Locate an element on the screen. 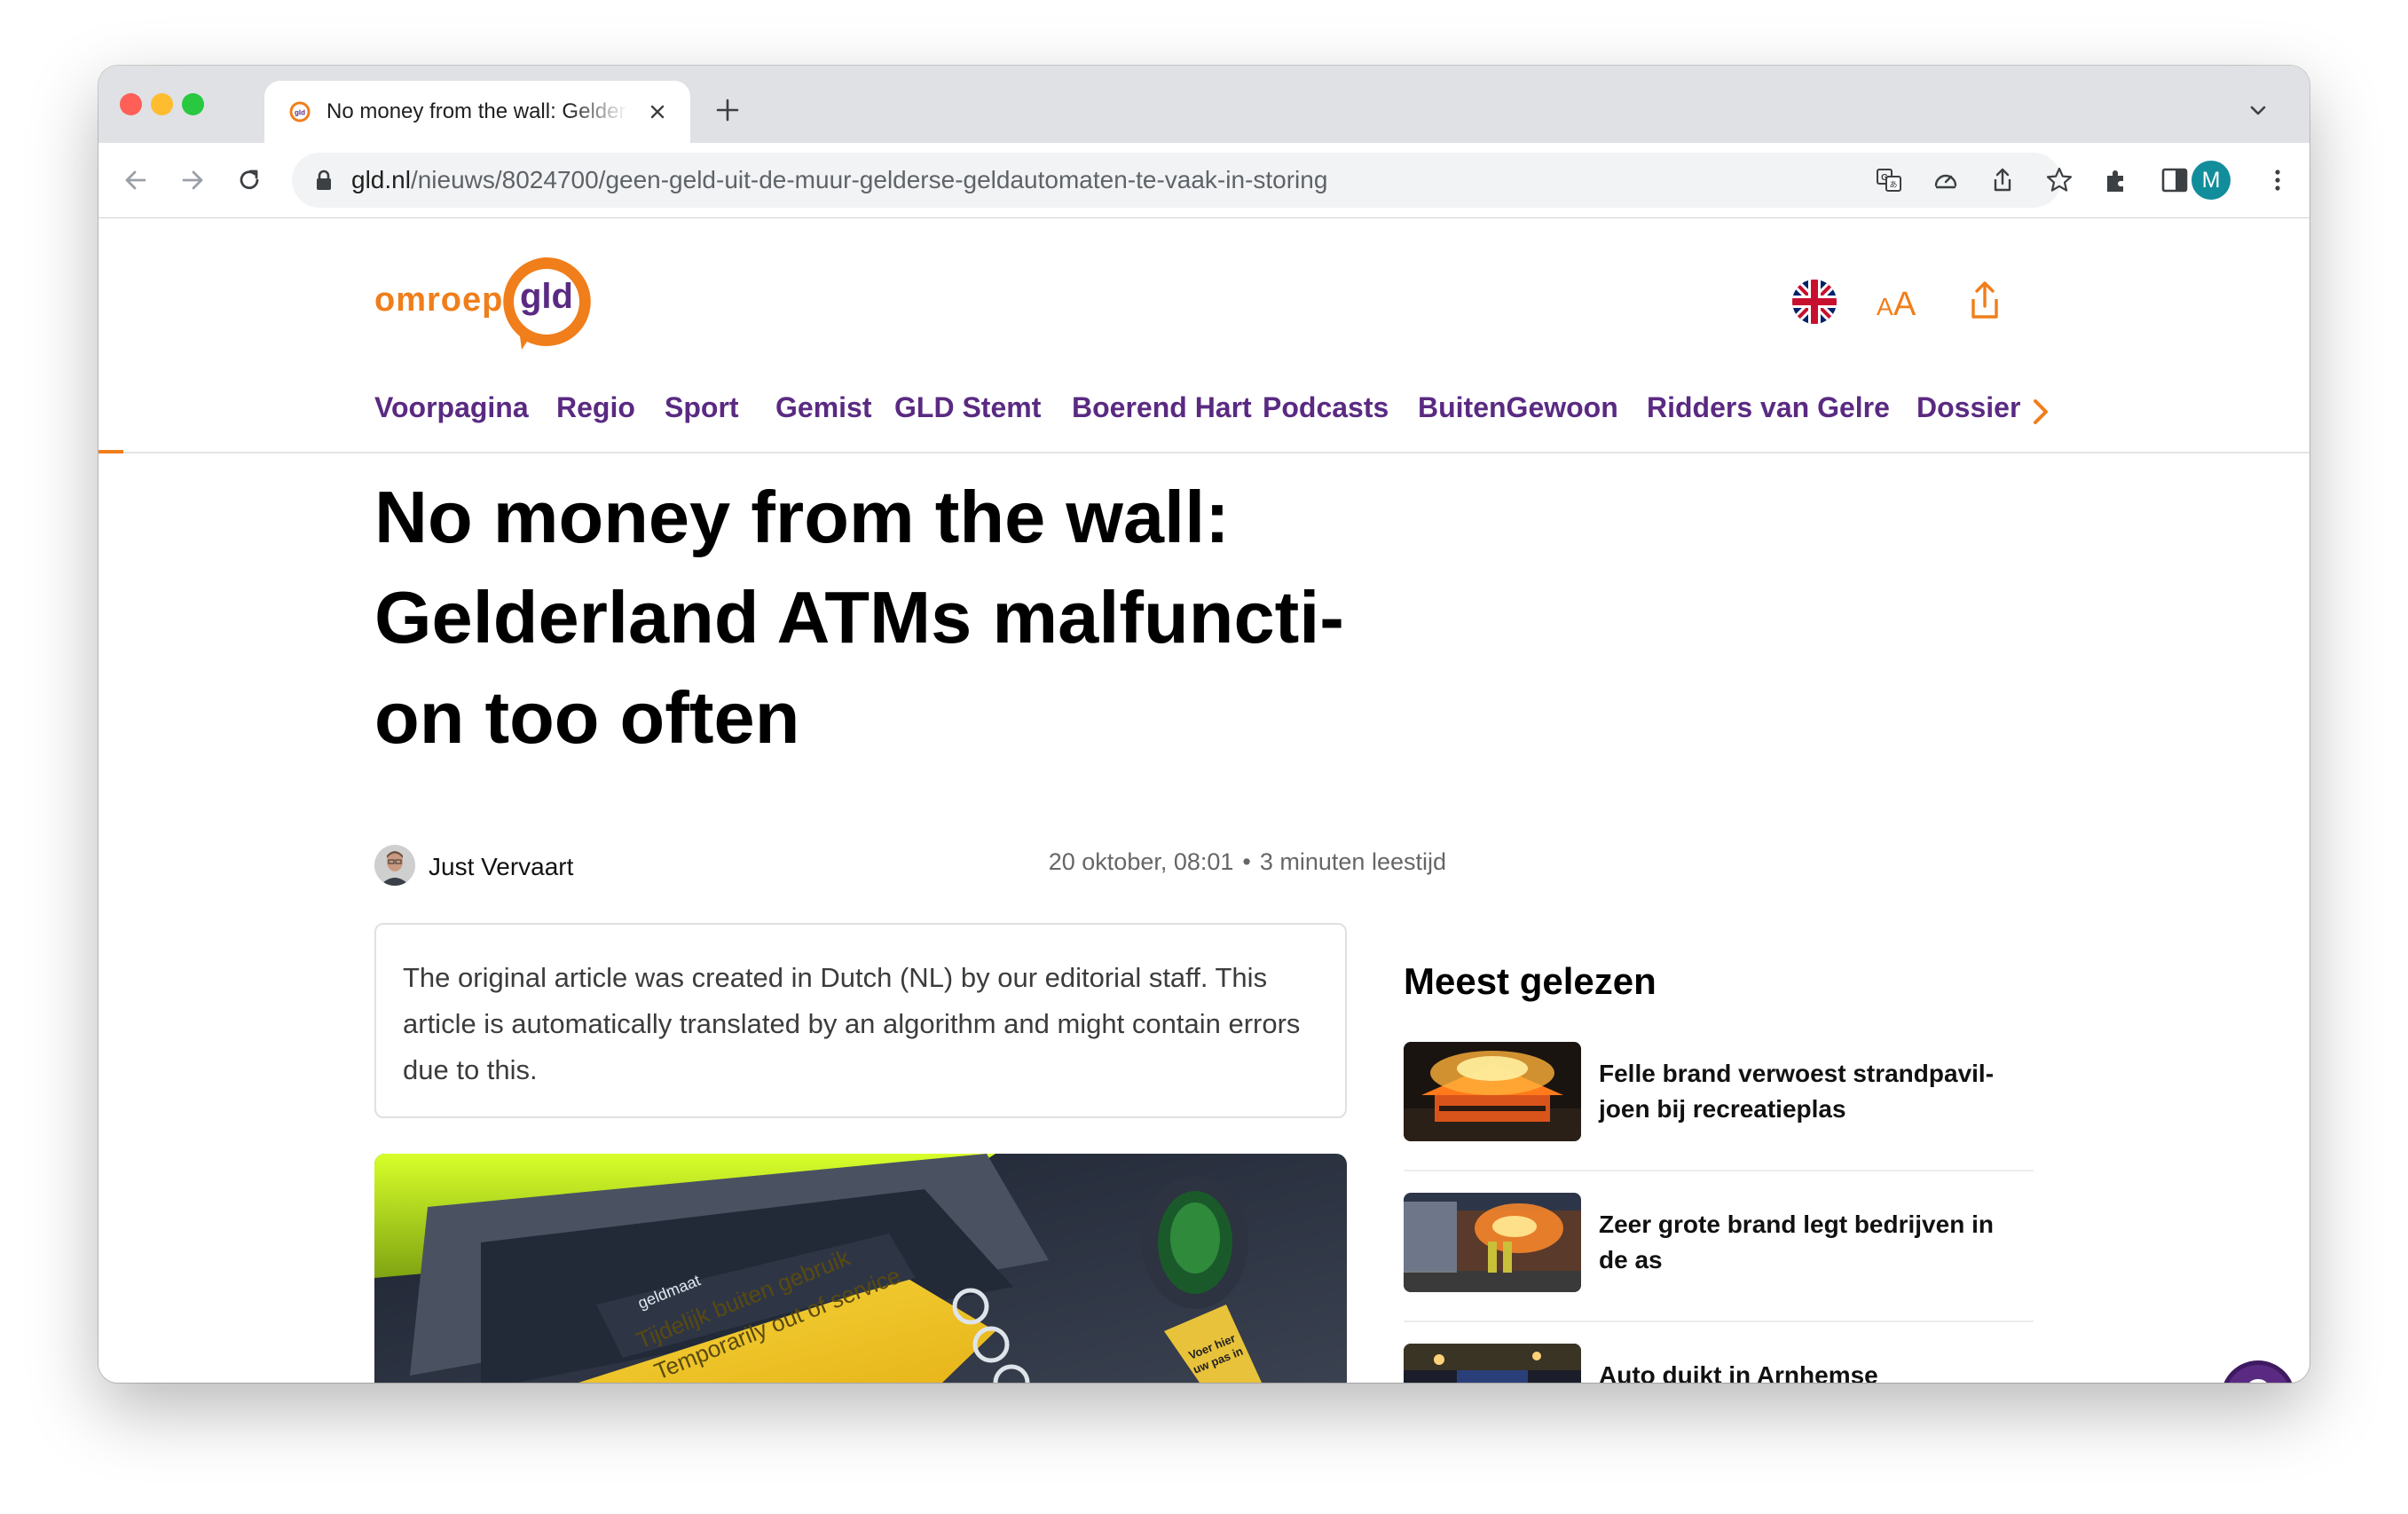 Image resolution: width=2408 pixels, height=1514 pixels. svg-text: G is located at coordinates (1884, 178).